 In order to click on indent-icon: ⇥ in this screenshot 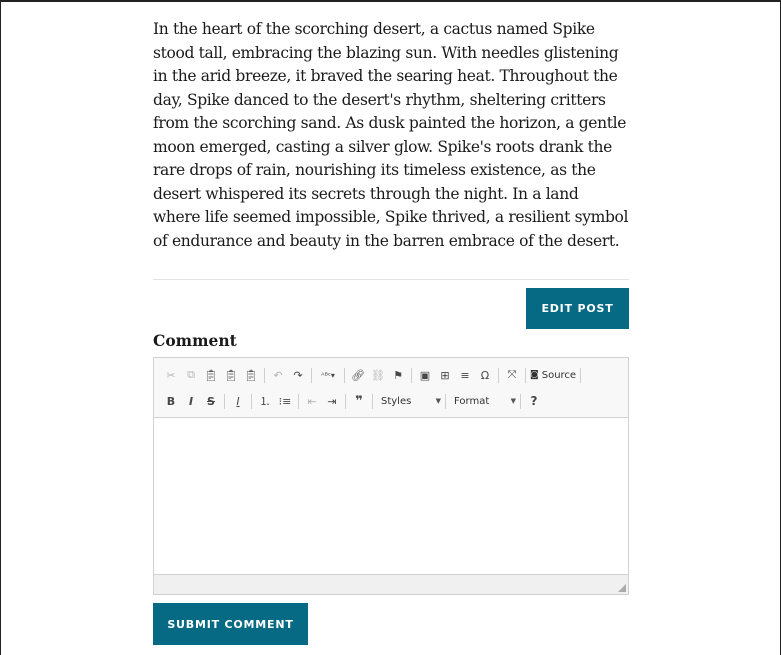, I will do `click(332, 401)`.